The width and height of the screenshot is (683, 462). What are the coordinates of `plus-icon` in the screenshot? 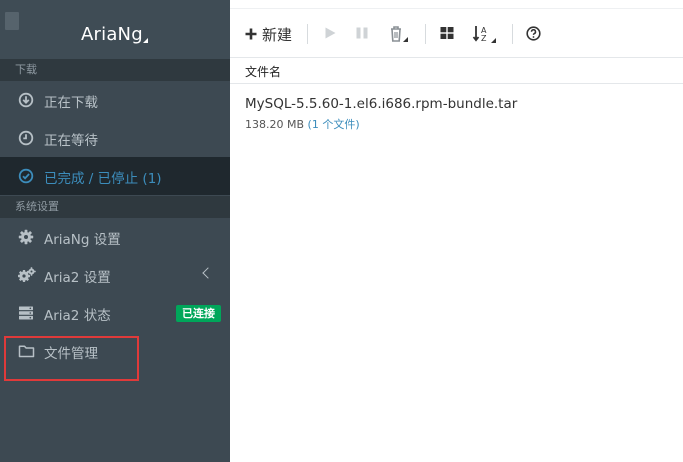 It's located at (251, 34).